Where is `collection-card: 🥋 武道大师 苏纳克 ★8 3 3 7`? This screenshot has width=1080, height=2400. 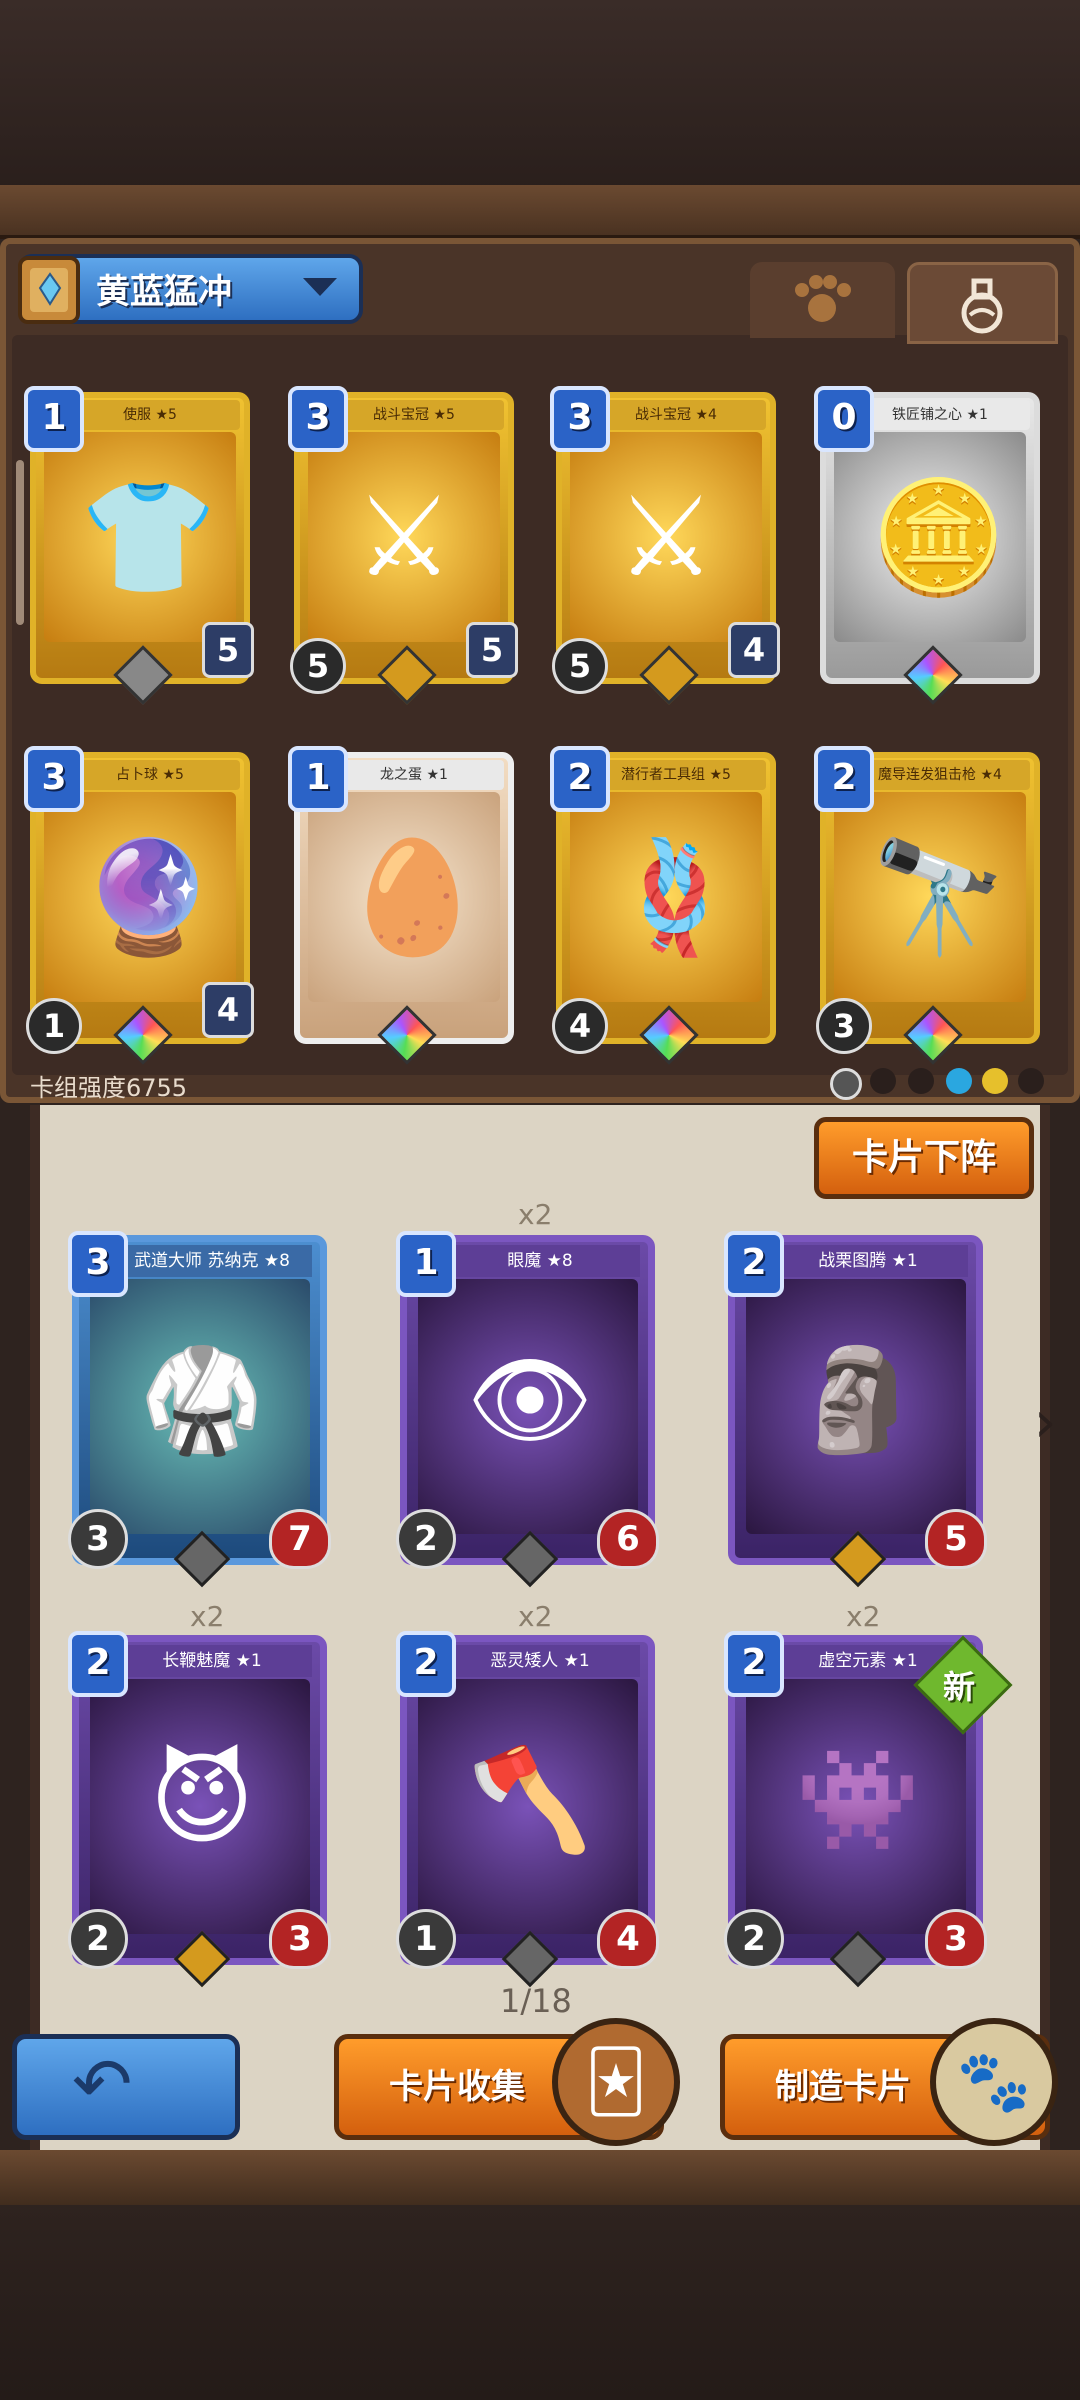 collection-card: 🥋 武道大师 苏纳克 ★8 3 3 7 is located at coordinates (199, 1409).